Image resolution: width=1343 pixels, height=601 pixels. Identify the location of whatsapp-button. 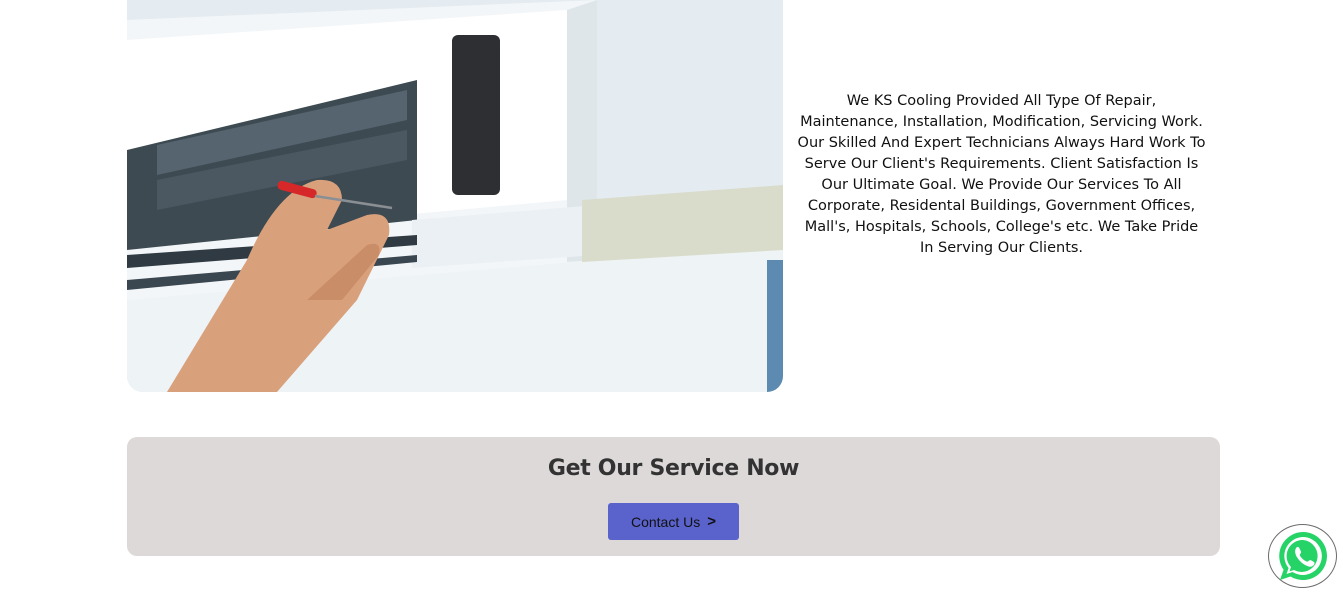
(1302, 556).